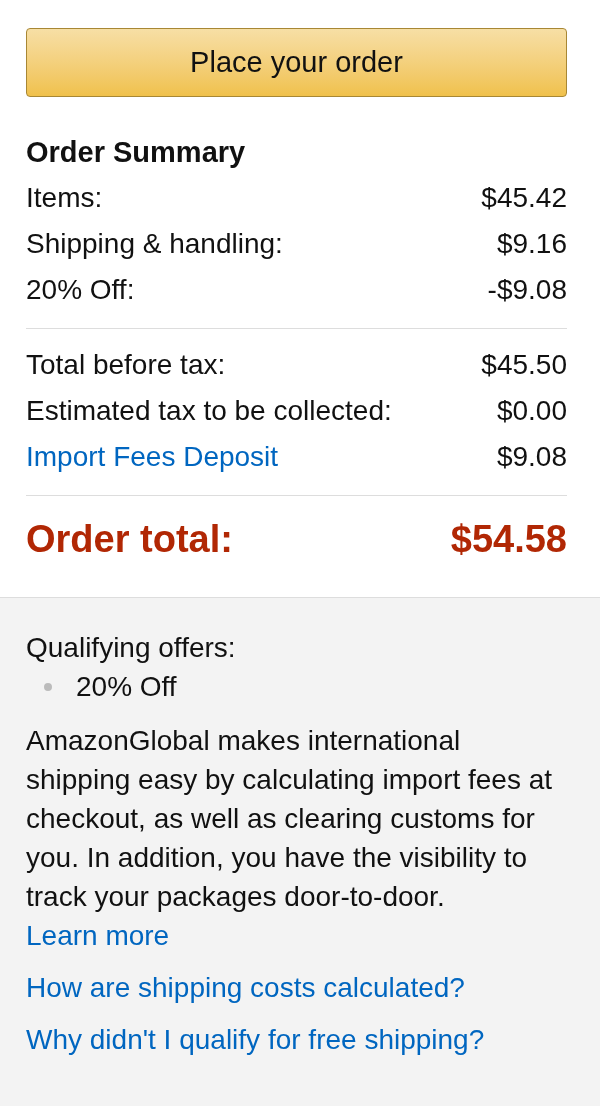 The height and width of the screenshot is (1106, 600). What do you see at coordinates (48, 686) in the screenshot?
I see `bullet-icon` at bounding box center [48, 686].